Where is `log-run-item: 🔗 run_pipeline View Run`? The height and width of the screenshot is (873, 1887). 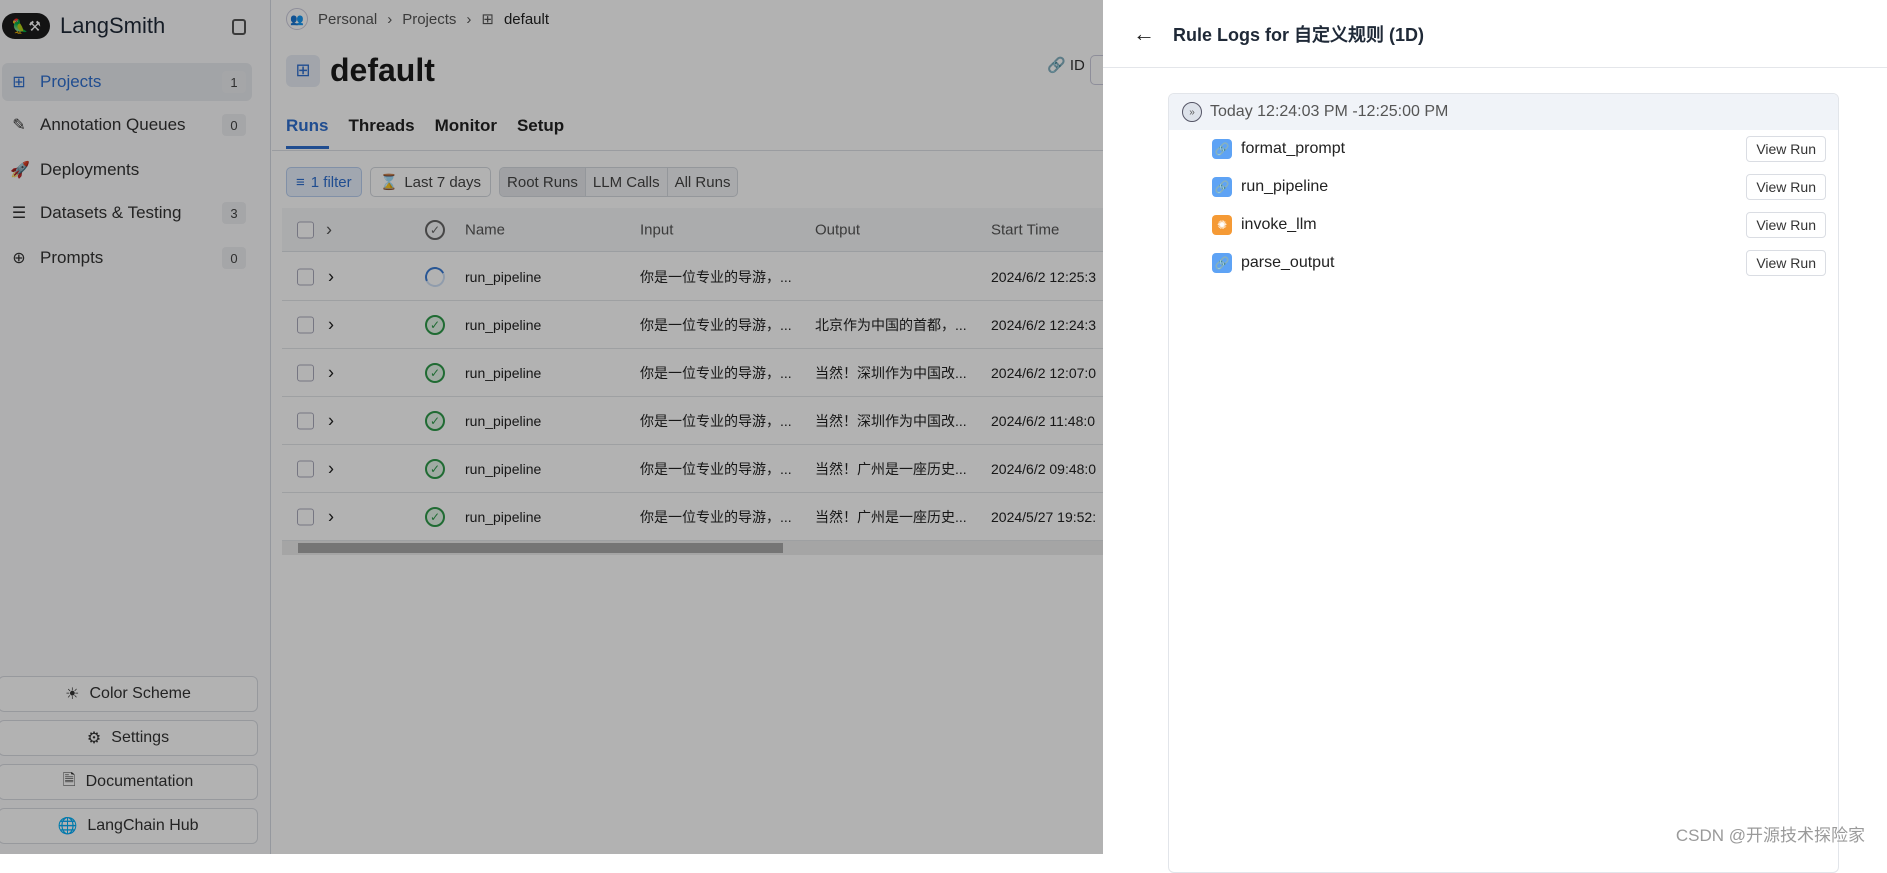 log-run-item: 🔗 run_pipeline View Run is located at coordinates (1503, 187).